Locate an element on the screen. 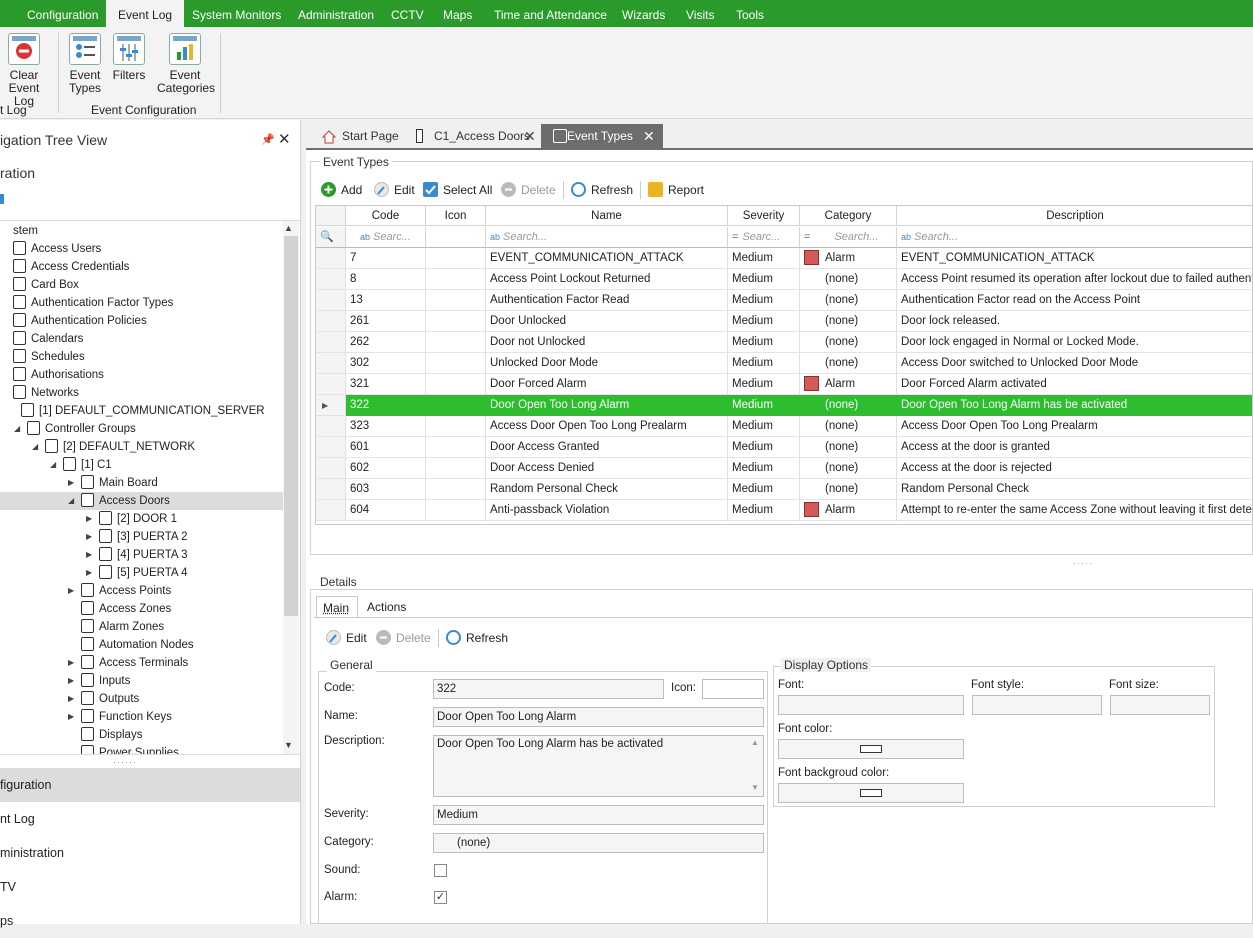  nav-section-item: ministration is located at coordinates (150, 853).